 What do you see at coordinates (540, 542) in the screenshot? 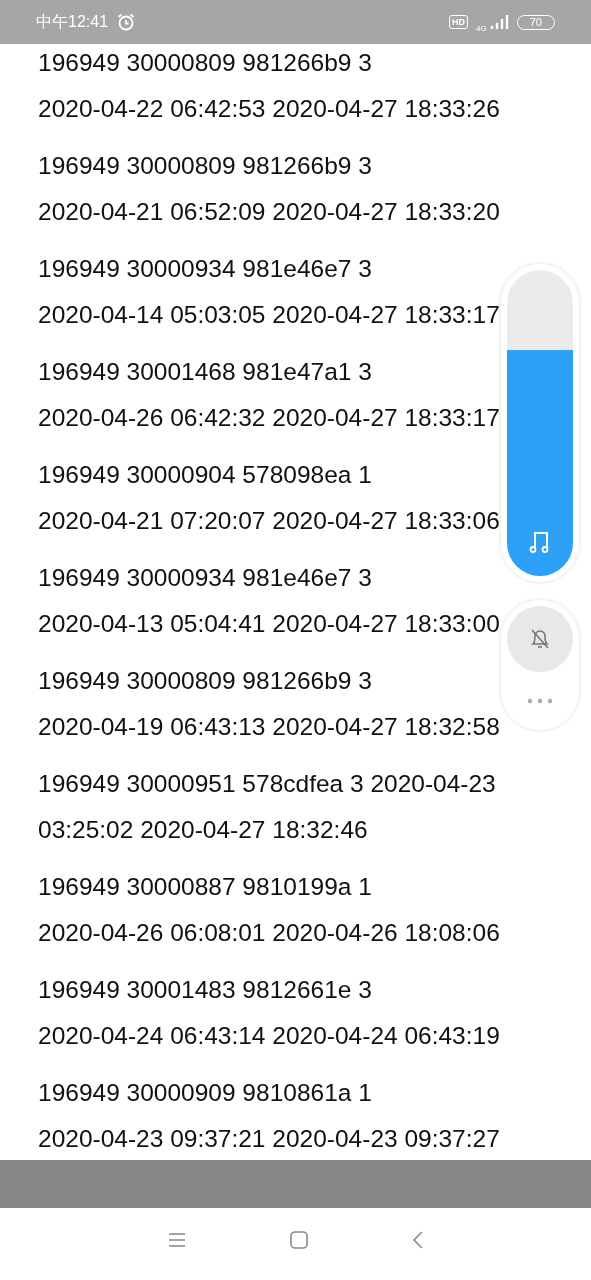
I see `music-note-icon` at bounding box center [540, 542].